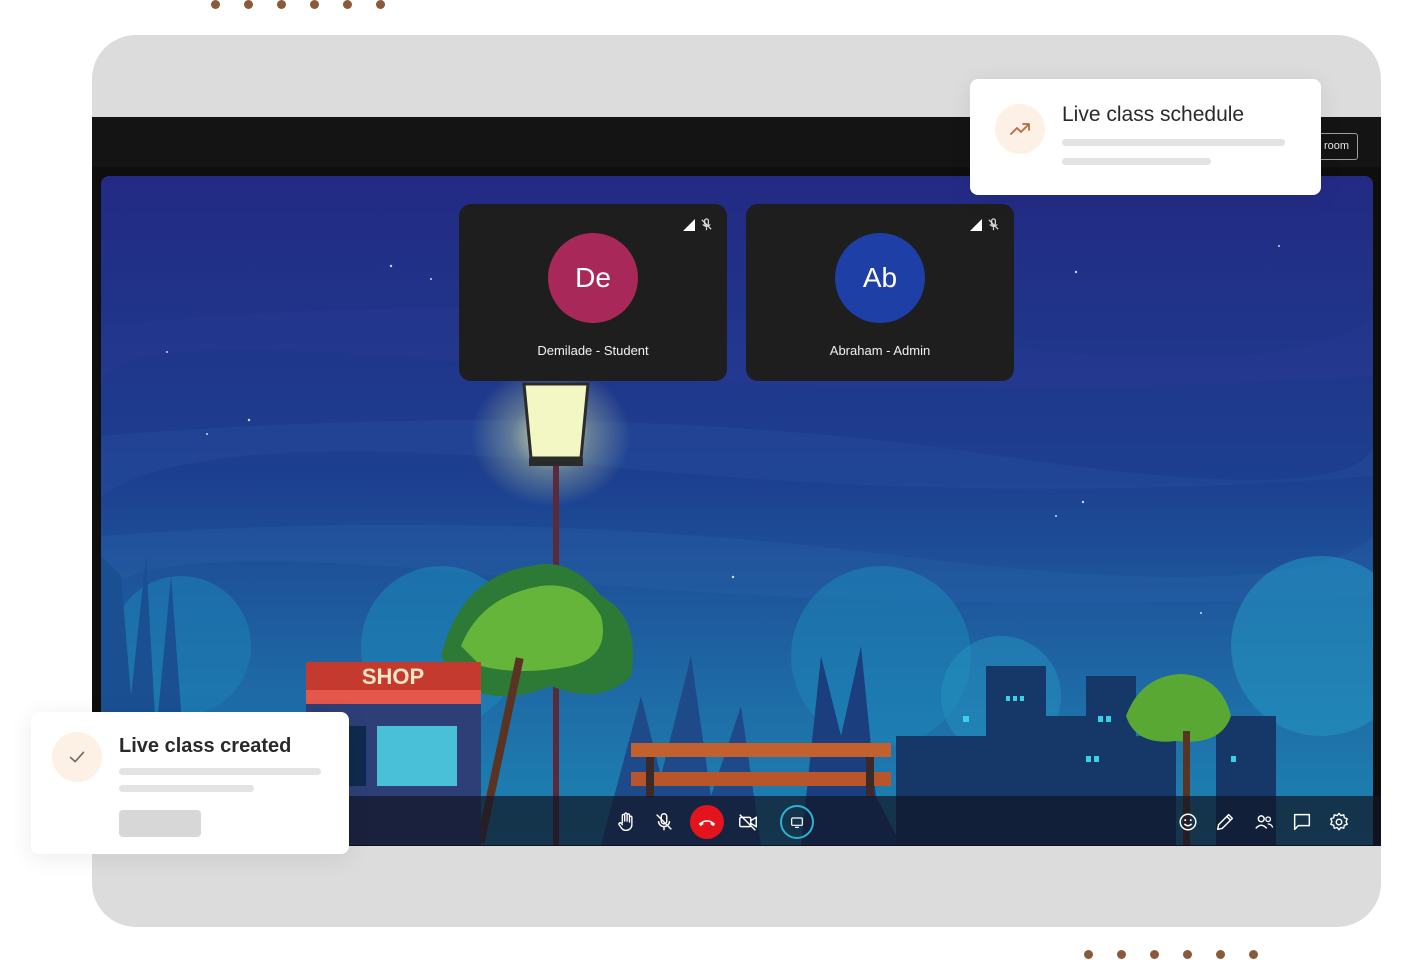 The image size is (1411, 960). Describe the element at coordinates (205, 746) in the screenshot. I see `card-title: Live class created` at that location.